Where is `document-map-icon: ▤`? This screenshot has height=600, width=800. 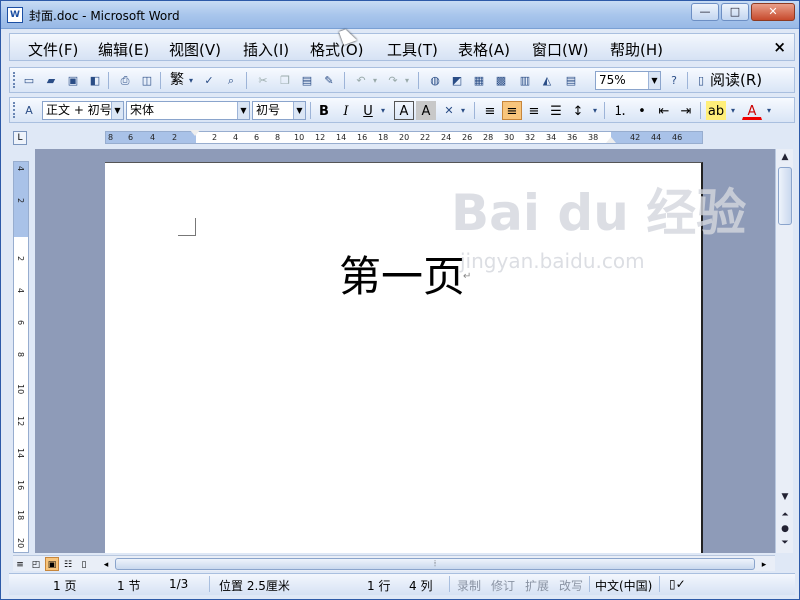 document-map-icon: ▤ is located at coordinates (571, 80).